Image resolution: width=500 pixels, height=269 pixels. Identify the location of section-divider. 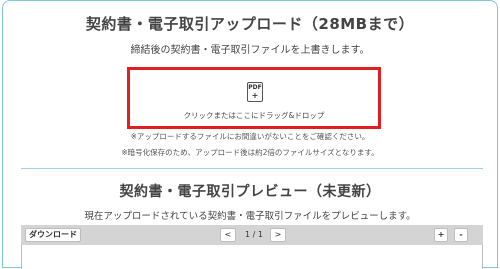
(252, 168).